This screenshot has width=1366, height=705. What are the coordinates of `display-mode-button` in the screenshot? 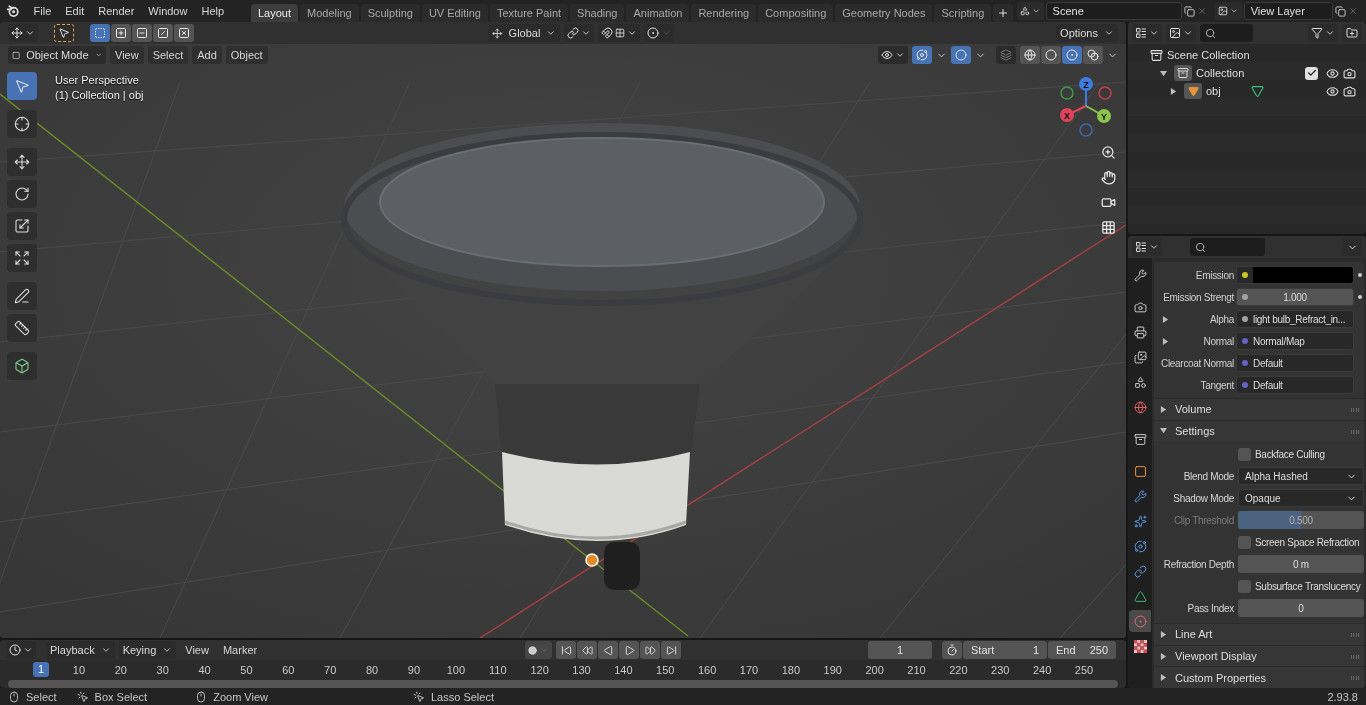 It's located at (1181, 33).